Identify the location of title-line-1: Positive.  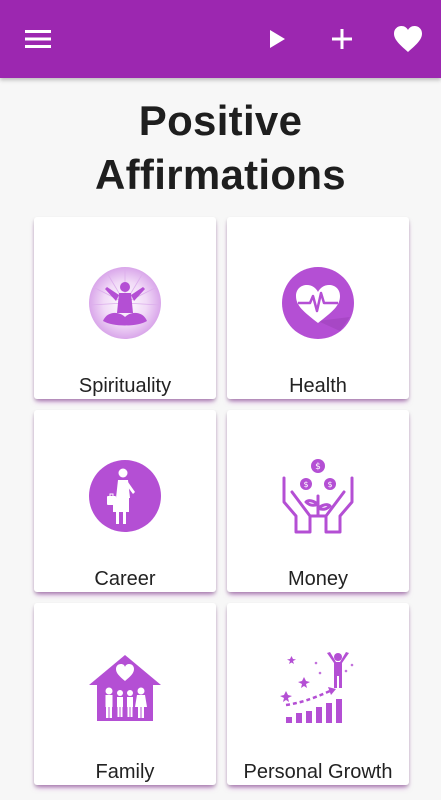
(220, 120).